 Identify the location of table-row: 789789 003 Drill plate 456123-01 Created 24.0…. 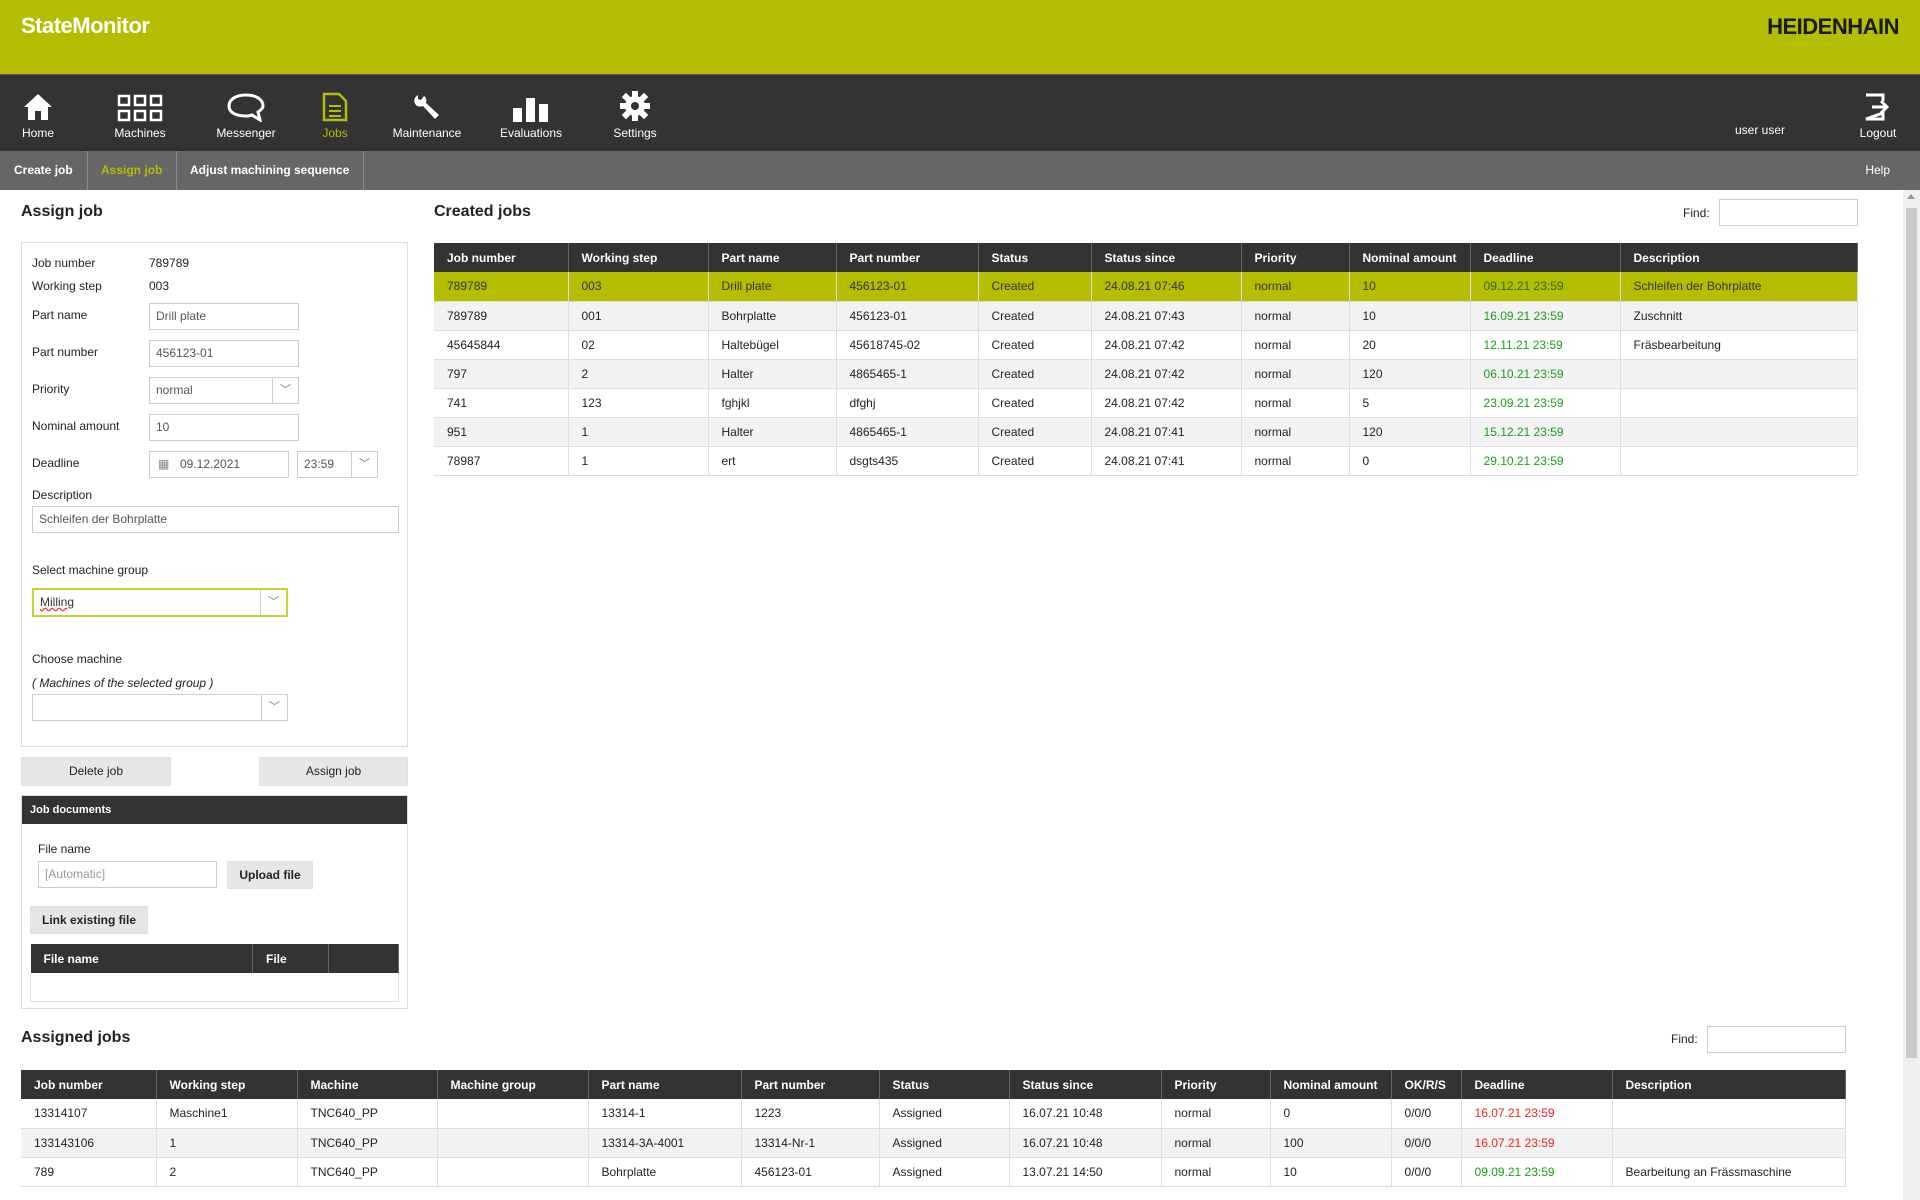
(1146, 287).